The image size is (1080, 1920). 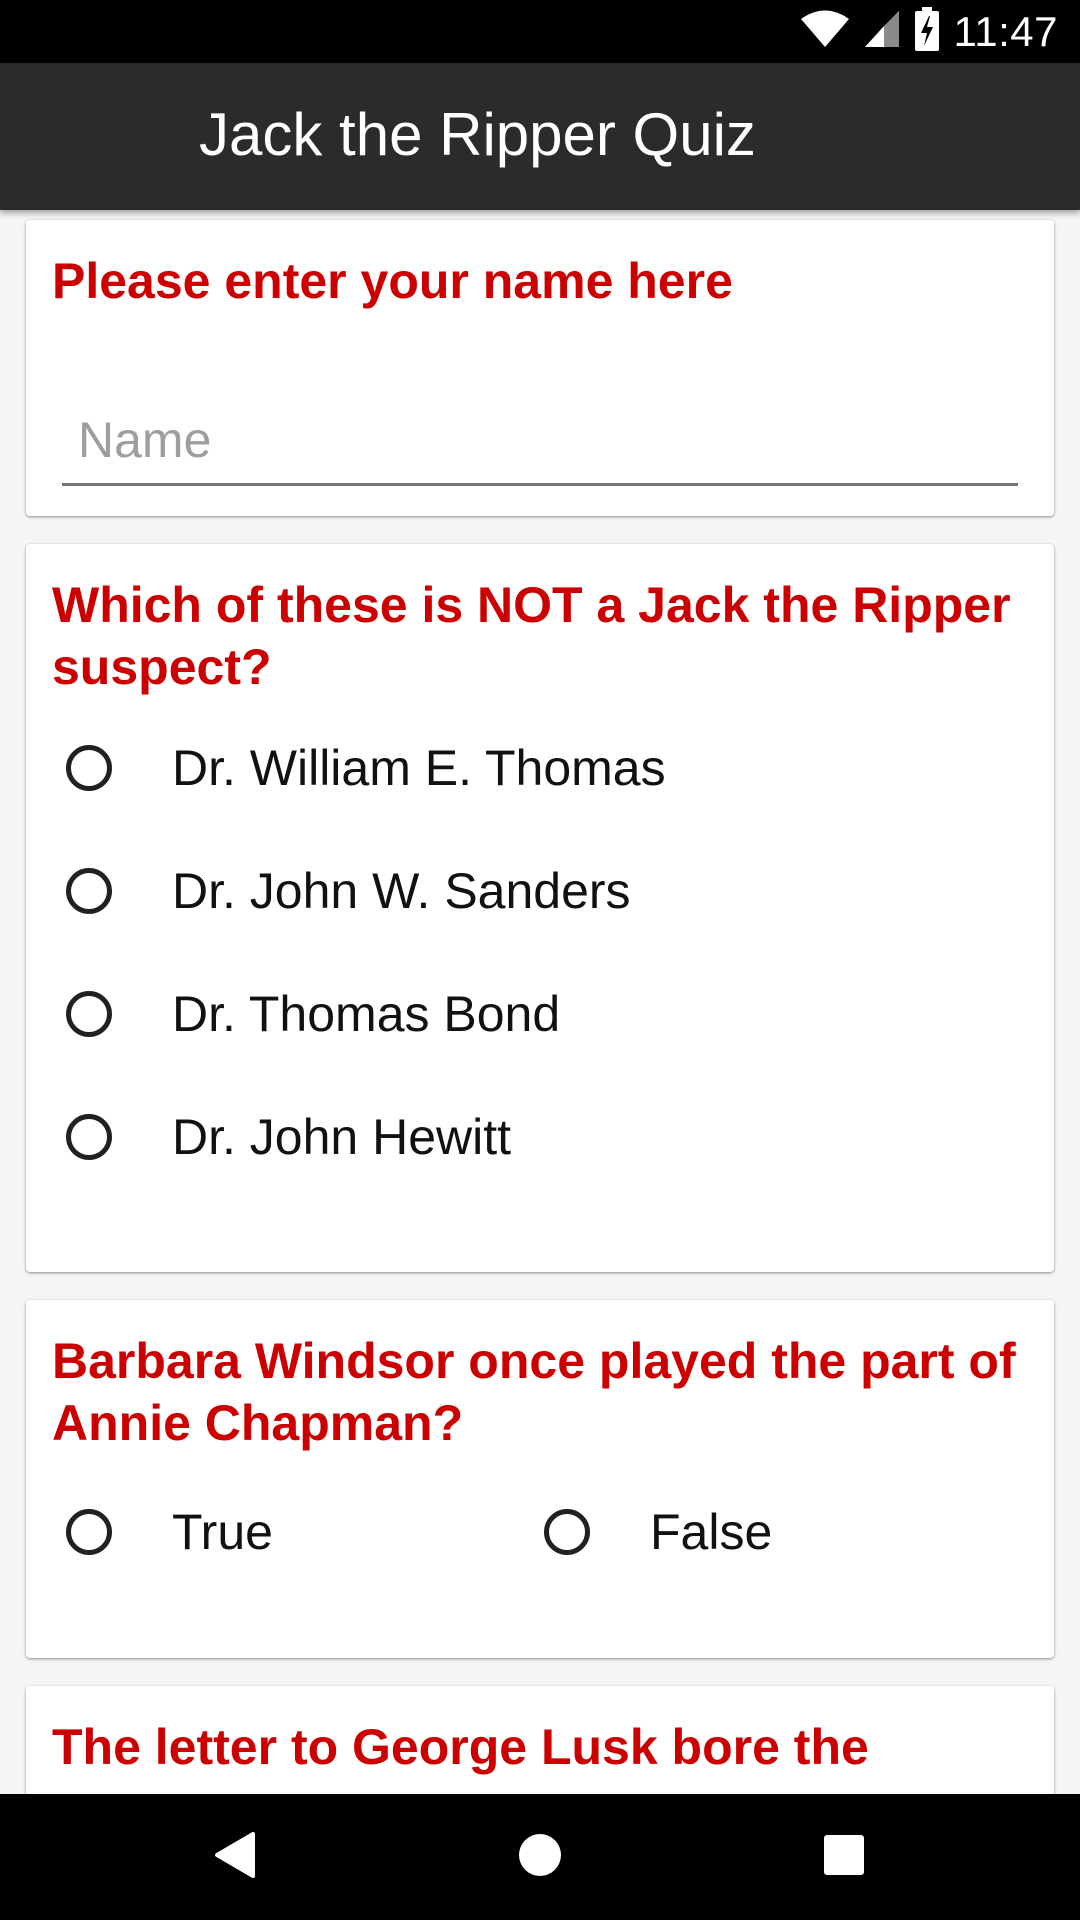 I want to click on battery-charging-icon, so click(x=927, y=31).